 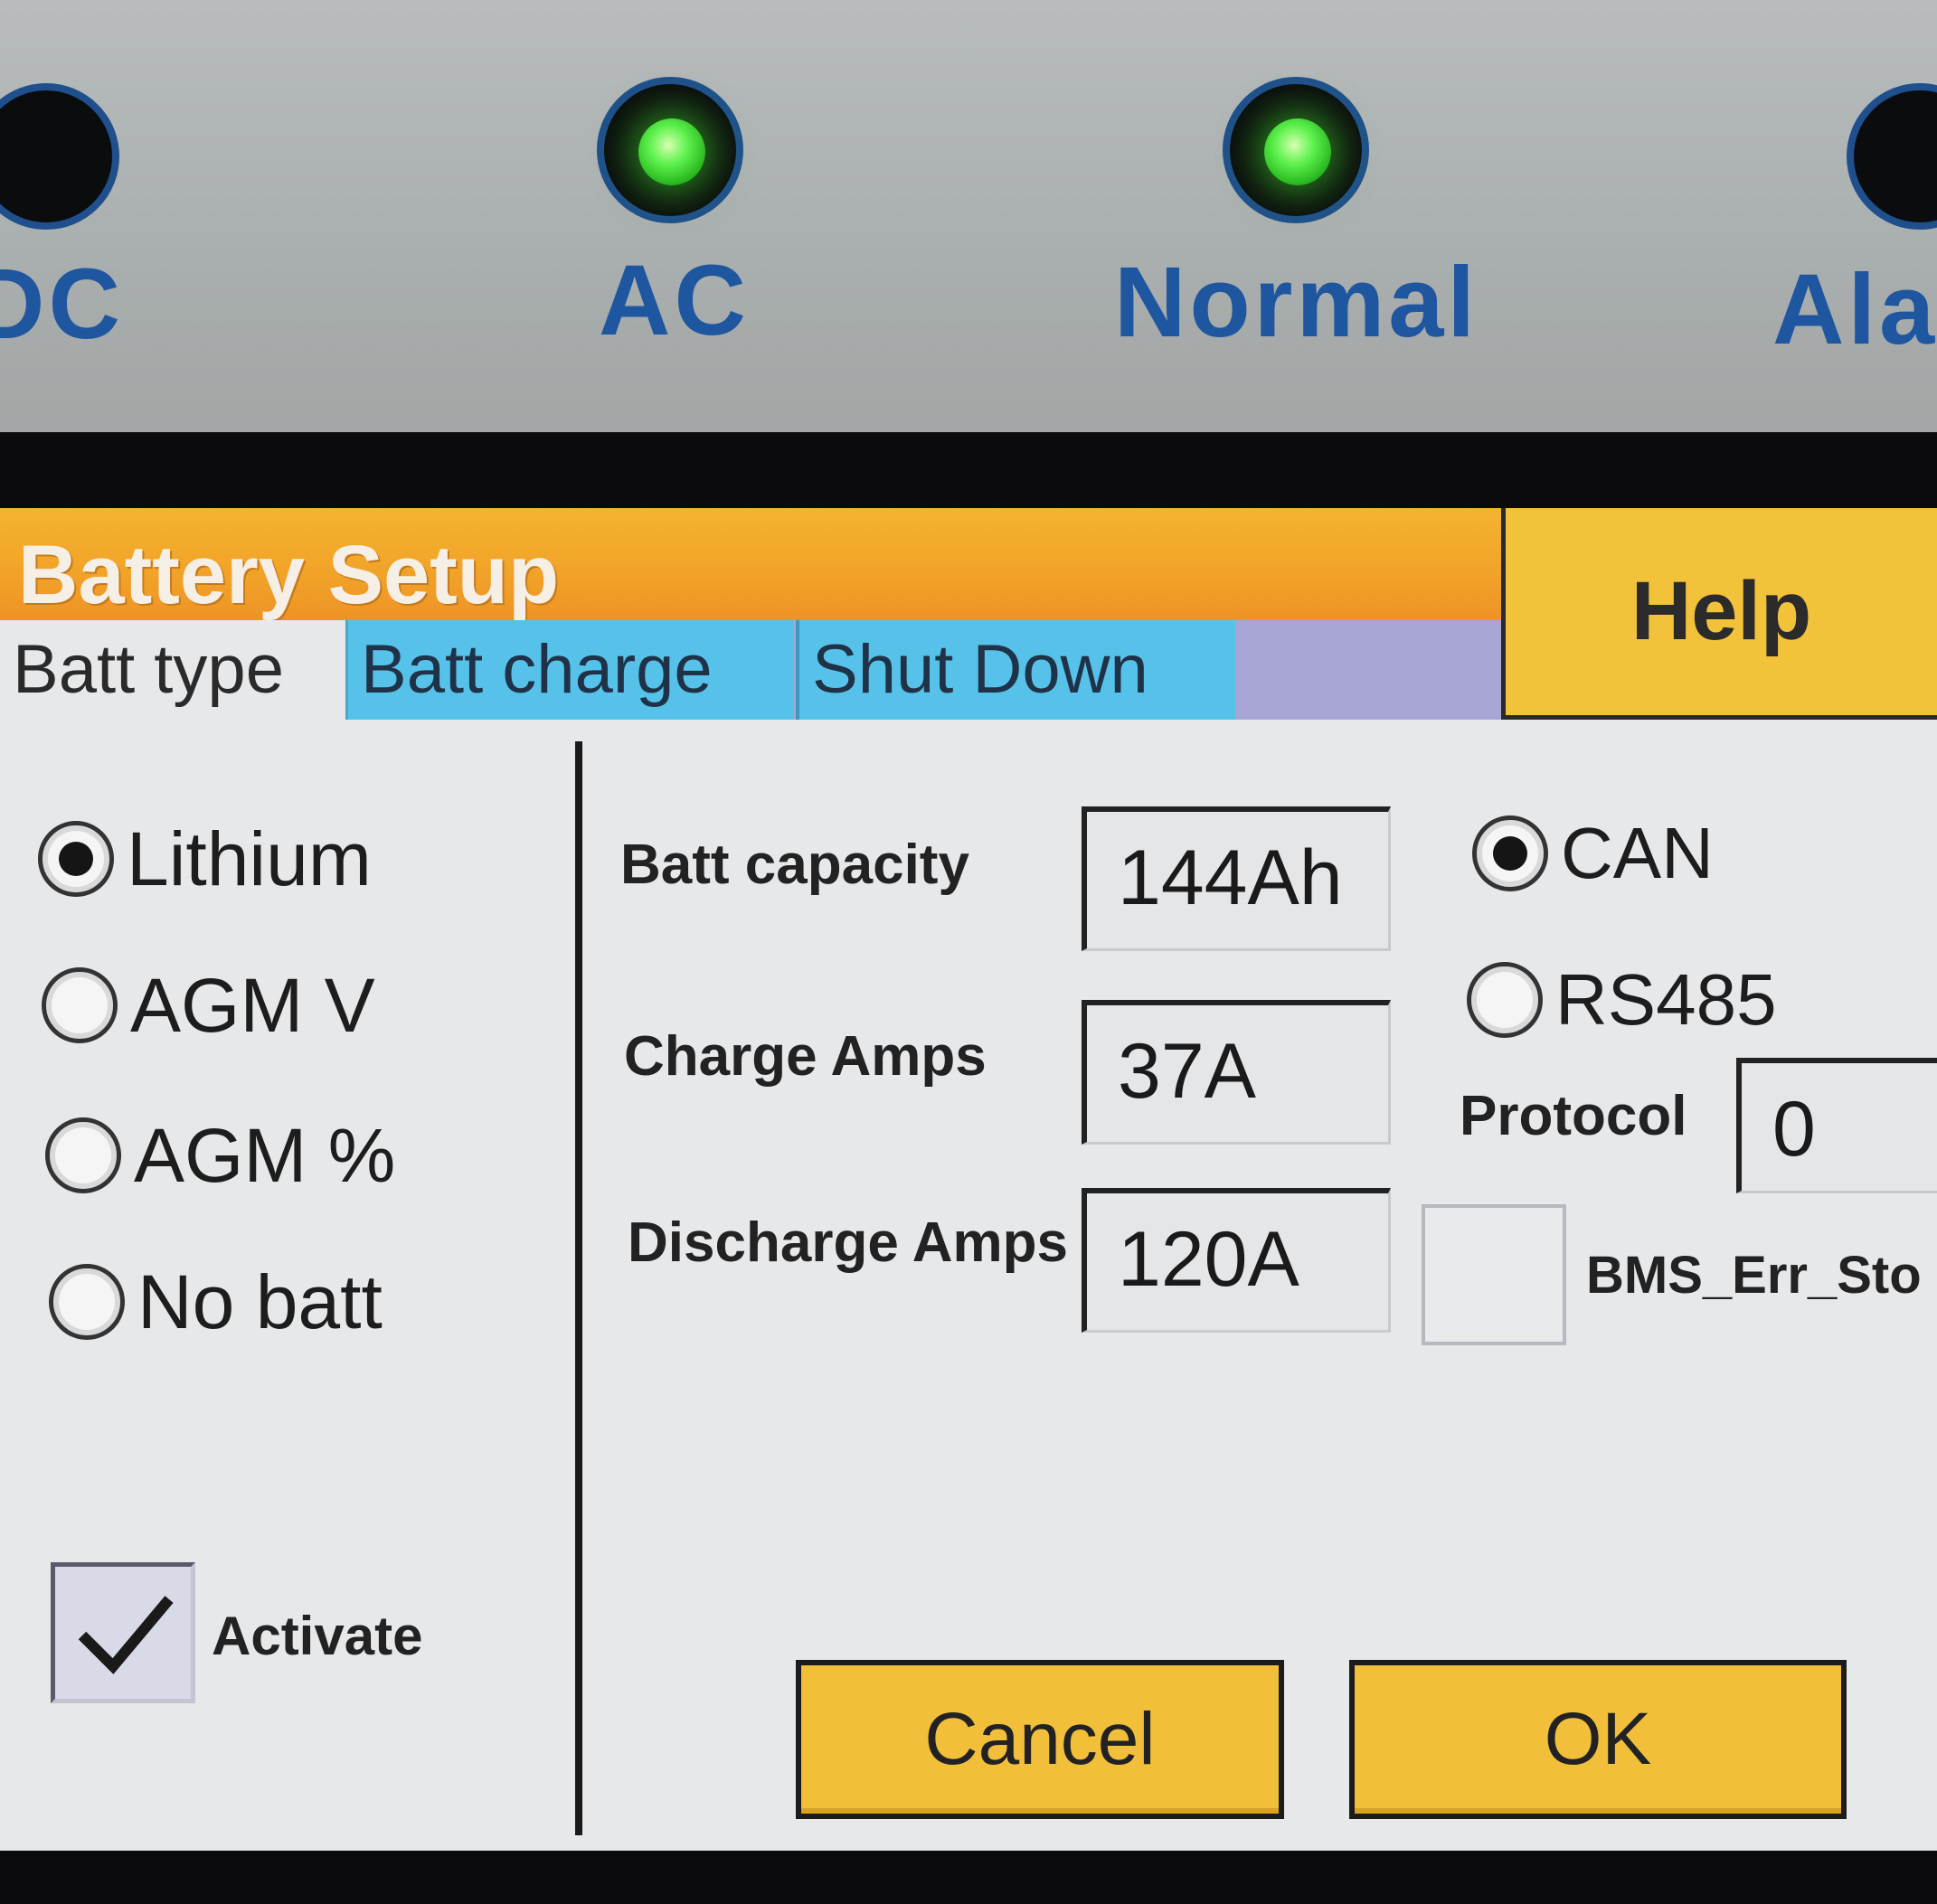 I want to click on protocol-field: 0, so click(x=1837, y=1125).